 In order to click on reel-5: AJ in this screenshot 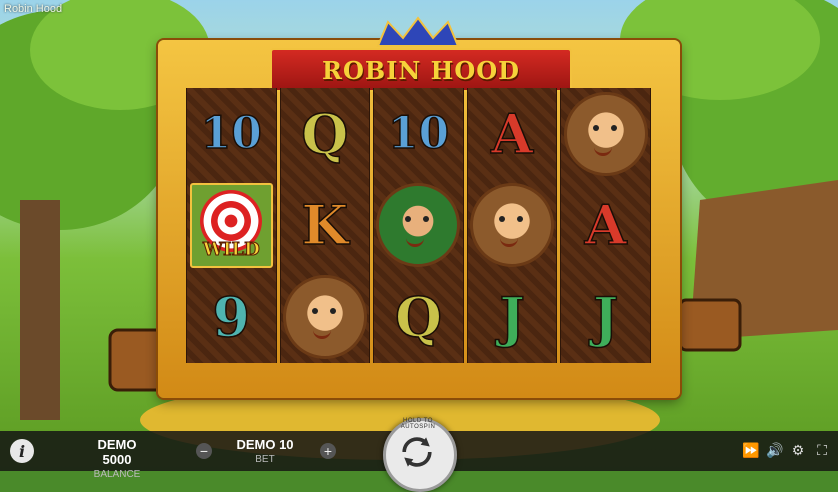, I will do `click(605, 225)`.